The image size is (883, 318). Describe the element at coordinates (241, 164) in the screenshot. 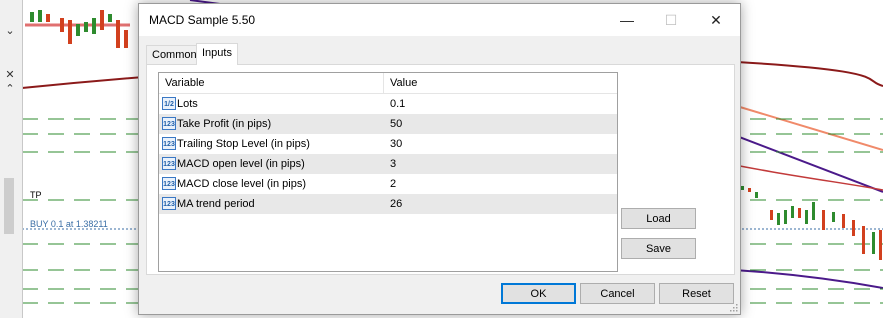

I see `variable-name: MACD open level (in pips)` at that location.